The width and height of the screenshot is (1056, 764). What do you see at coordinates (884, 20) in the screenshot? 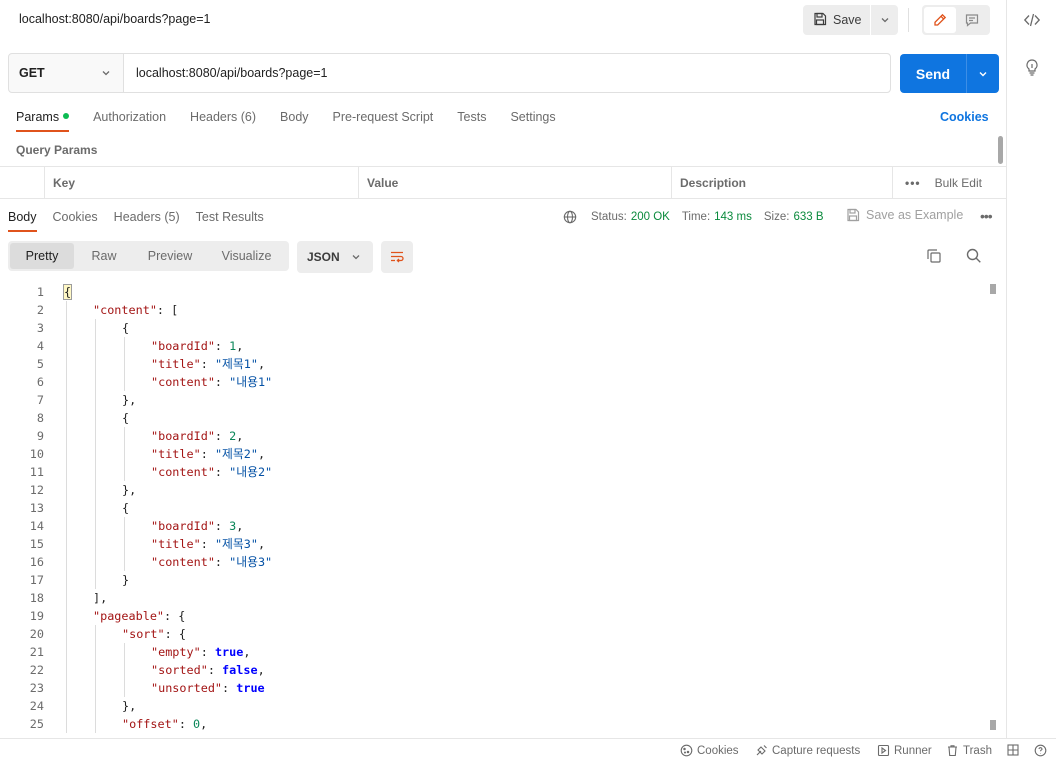
I see `save-options-chevron-down-icon` at bounding box center [884, 20].